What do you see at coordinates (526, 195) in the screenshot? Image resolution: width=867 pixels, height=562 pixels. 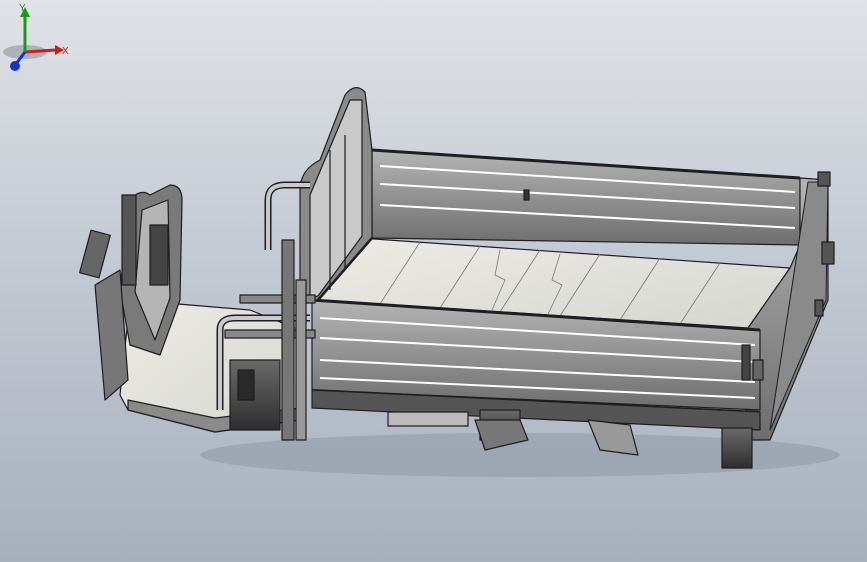 I see `rear-board-latch` at bounding box center [526, 195].